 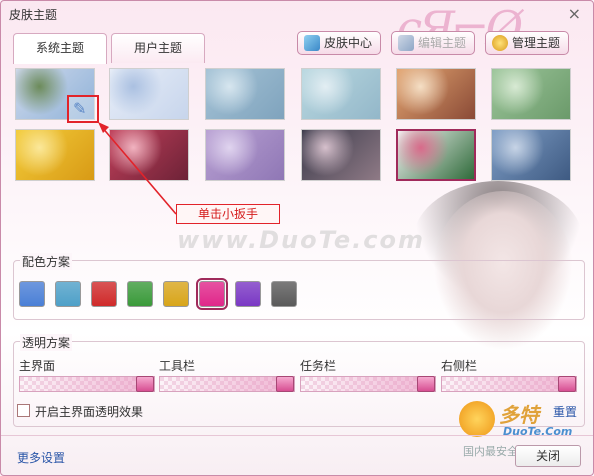 What do you see at coordinates (60, 48) in the screenshot?
I see `tab-system-themes: 系统主题` at bounding box center [60, 48].